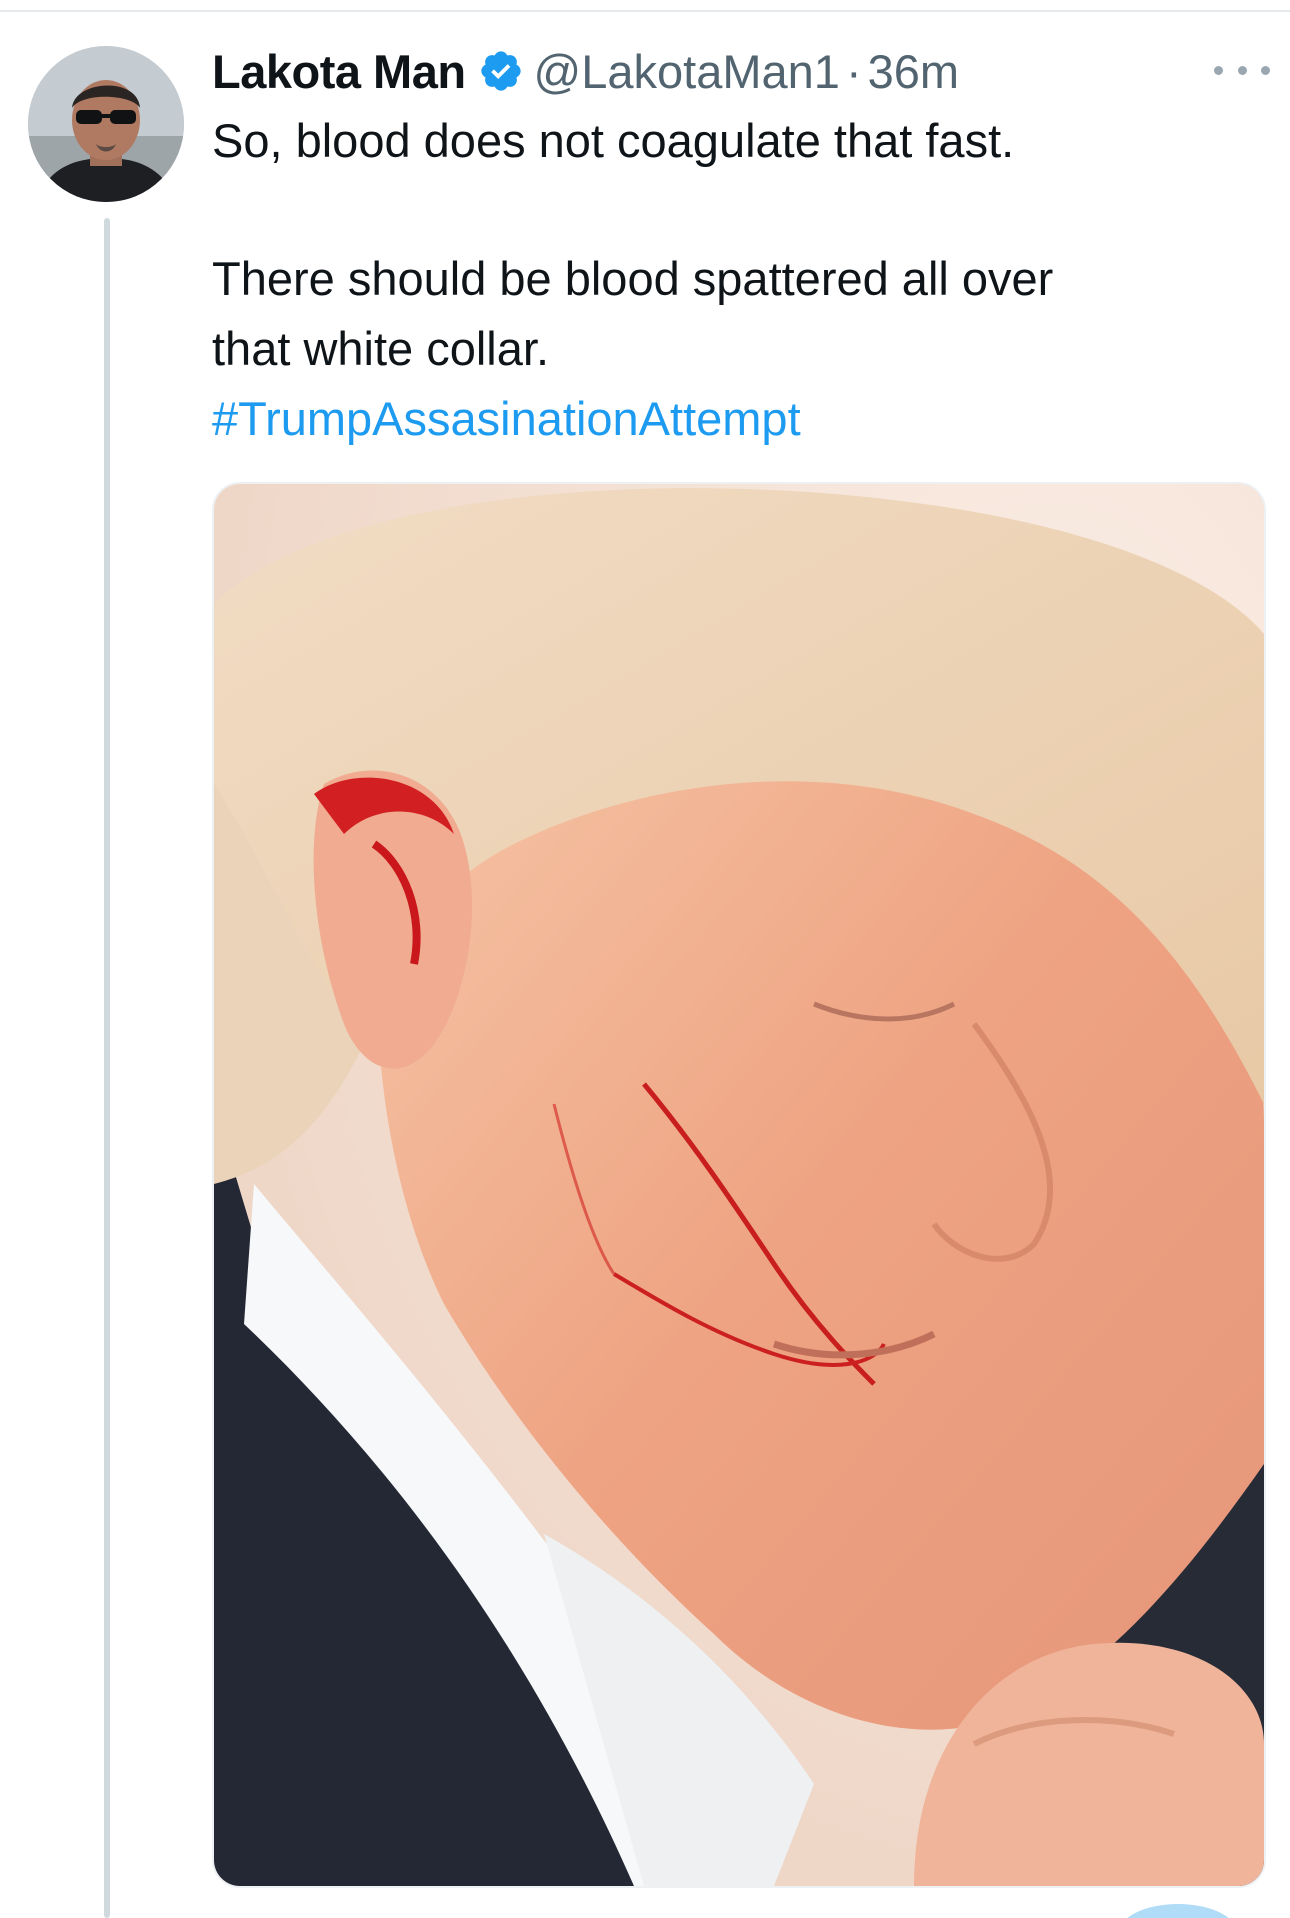  Describe the element at coordinates (1178, 1911) in the screenshot. I see `action-button-peek` at that location.